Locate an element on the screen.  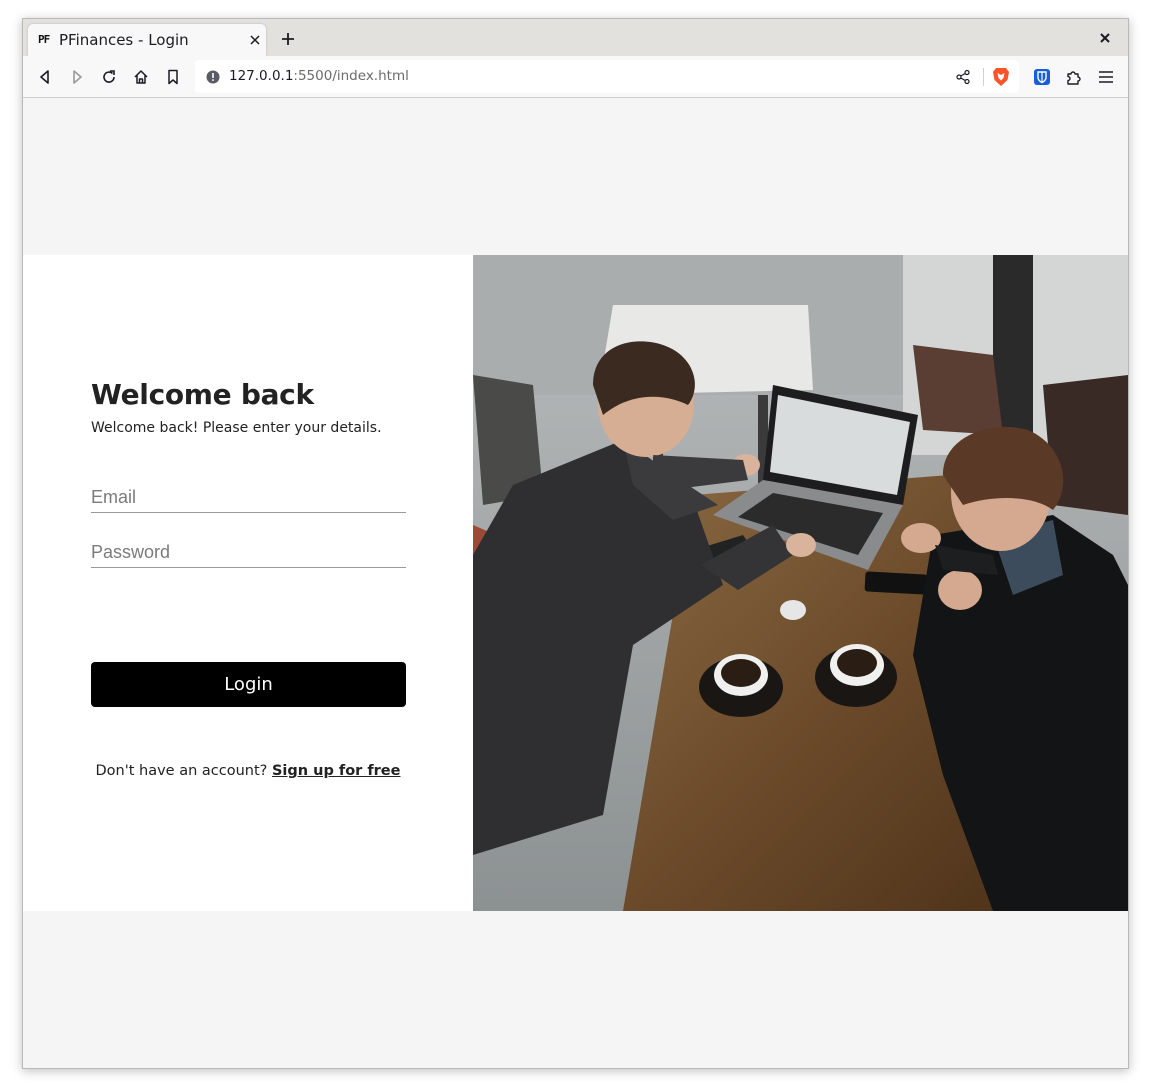
bitwarden-shield-icon is located at coordinates (1042, 77).